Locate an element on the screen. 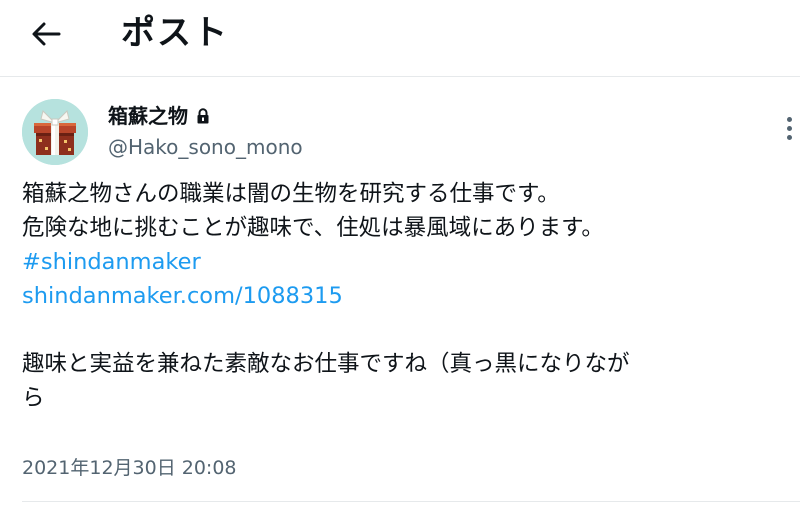 The height and width of the screenshot is (507, 800). gift-box-avatar-icon is located at coordinates (55, 132).